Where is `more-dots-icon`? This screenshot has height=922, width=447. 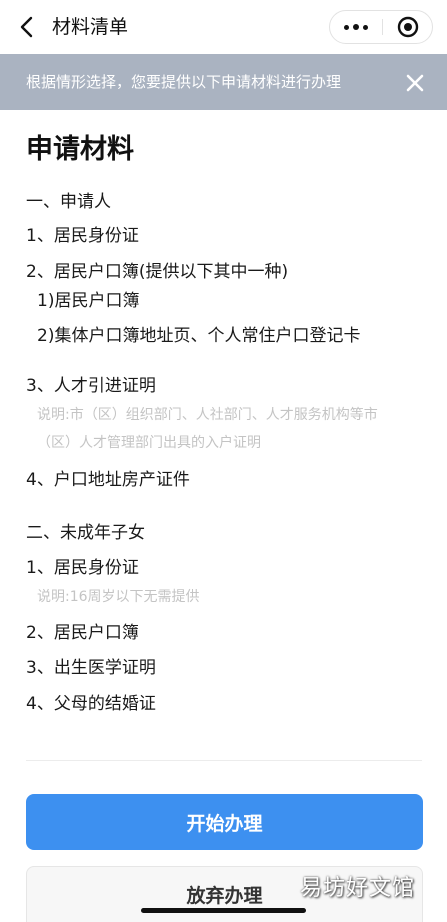
more-dots-icon is located at coordinates (356, 27).